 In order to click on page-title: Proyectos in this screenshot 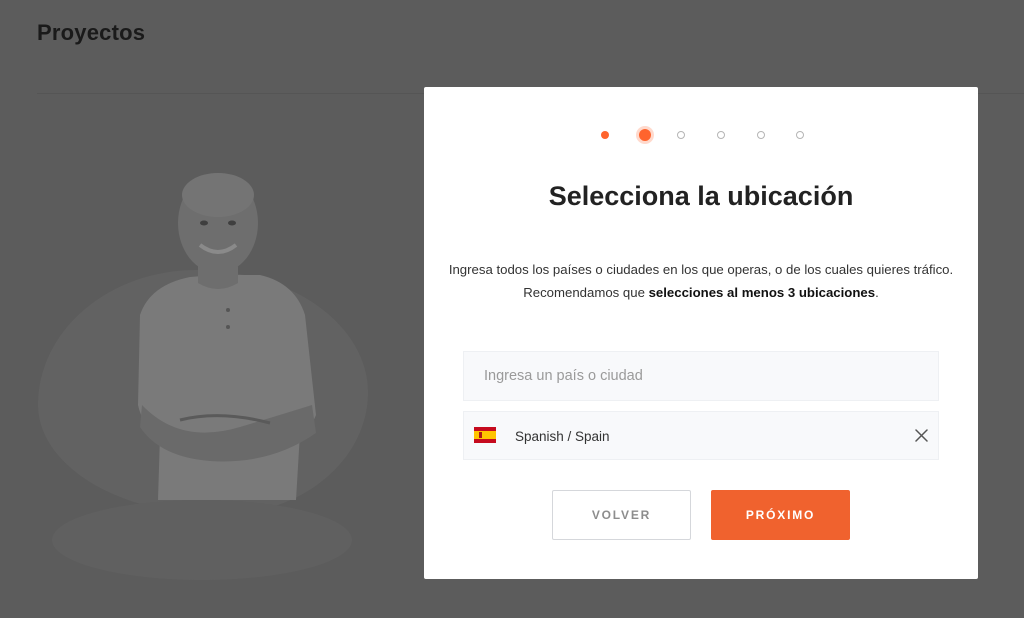, I will do `click(91, 32)`.